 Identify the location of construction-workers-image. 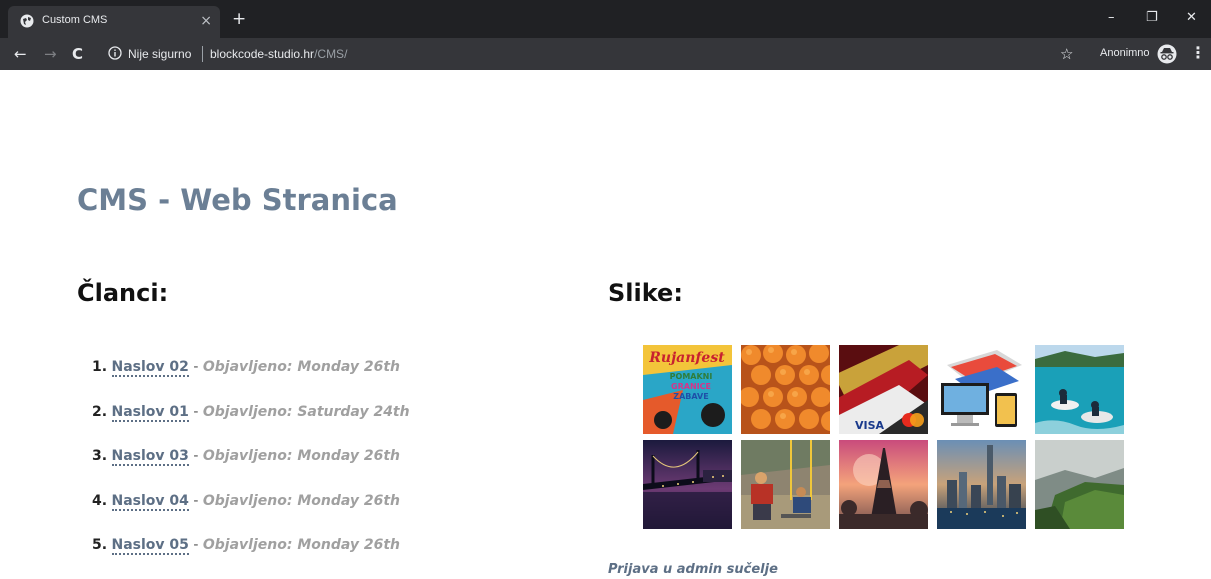
(785, 484).